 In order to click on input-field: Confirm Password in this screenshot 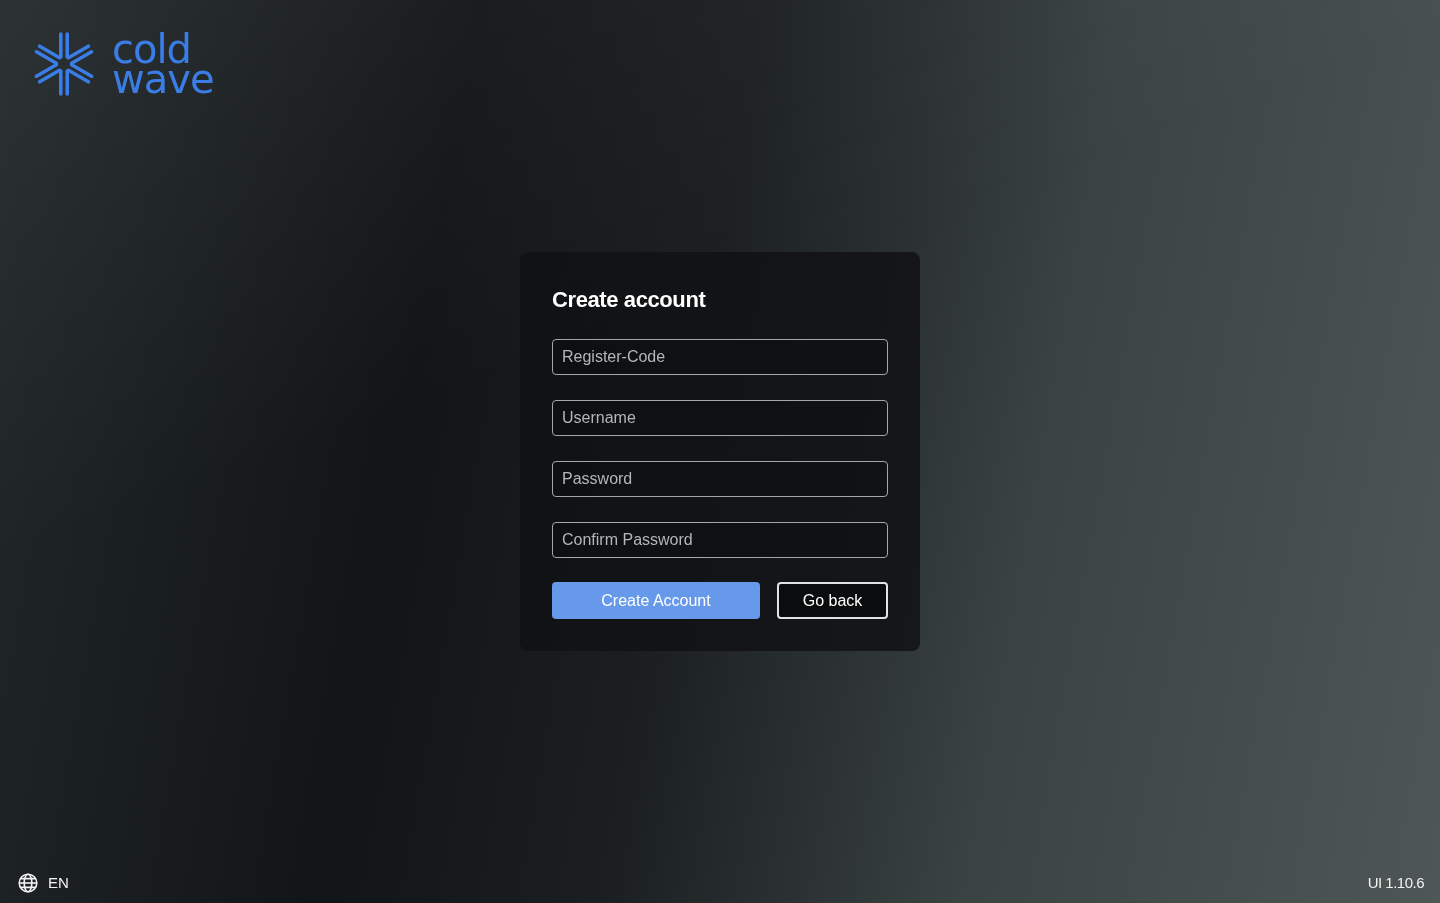, I will do `click(720, 540)`.